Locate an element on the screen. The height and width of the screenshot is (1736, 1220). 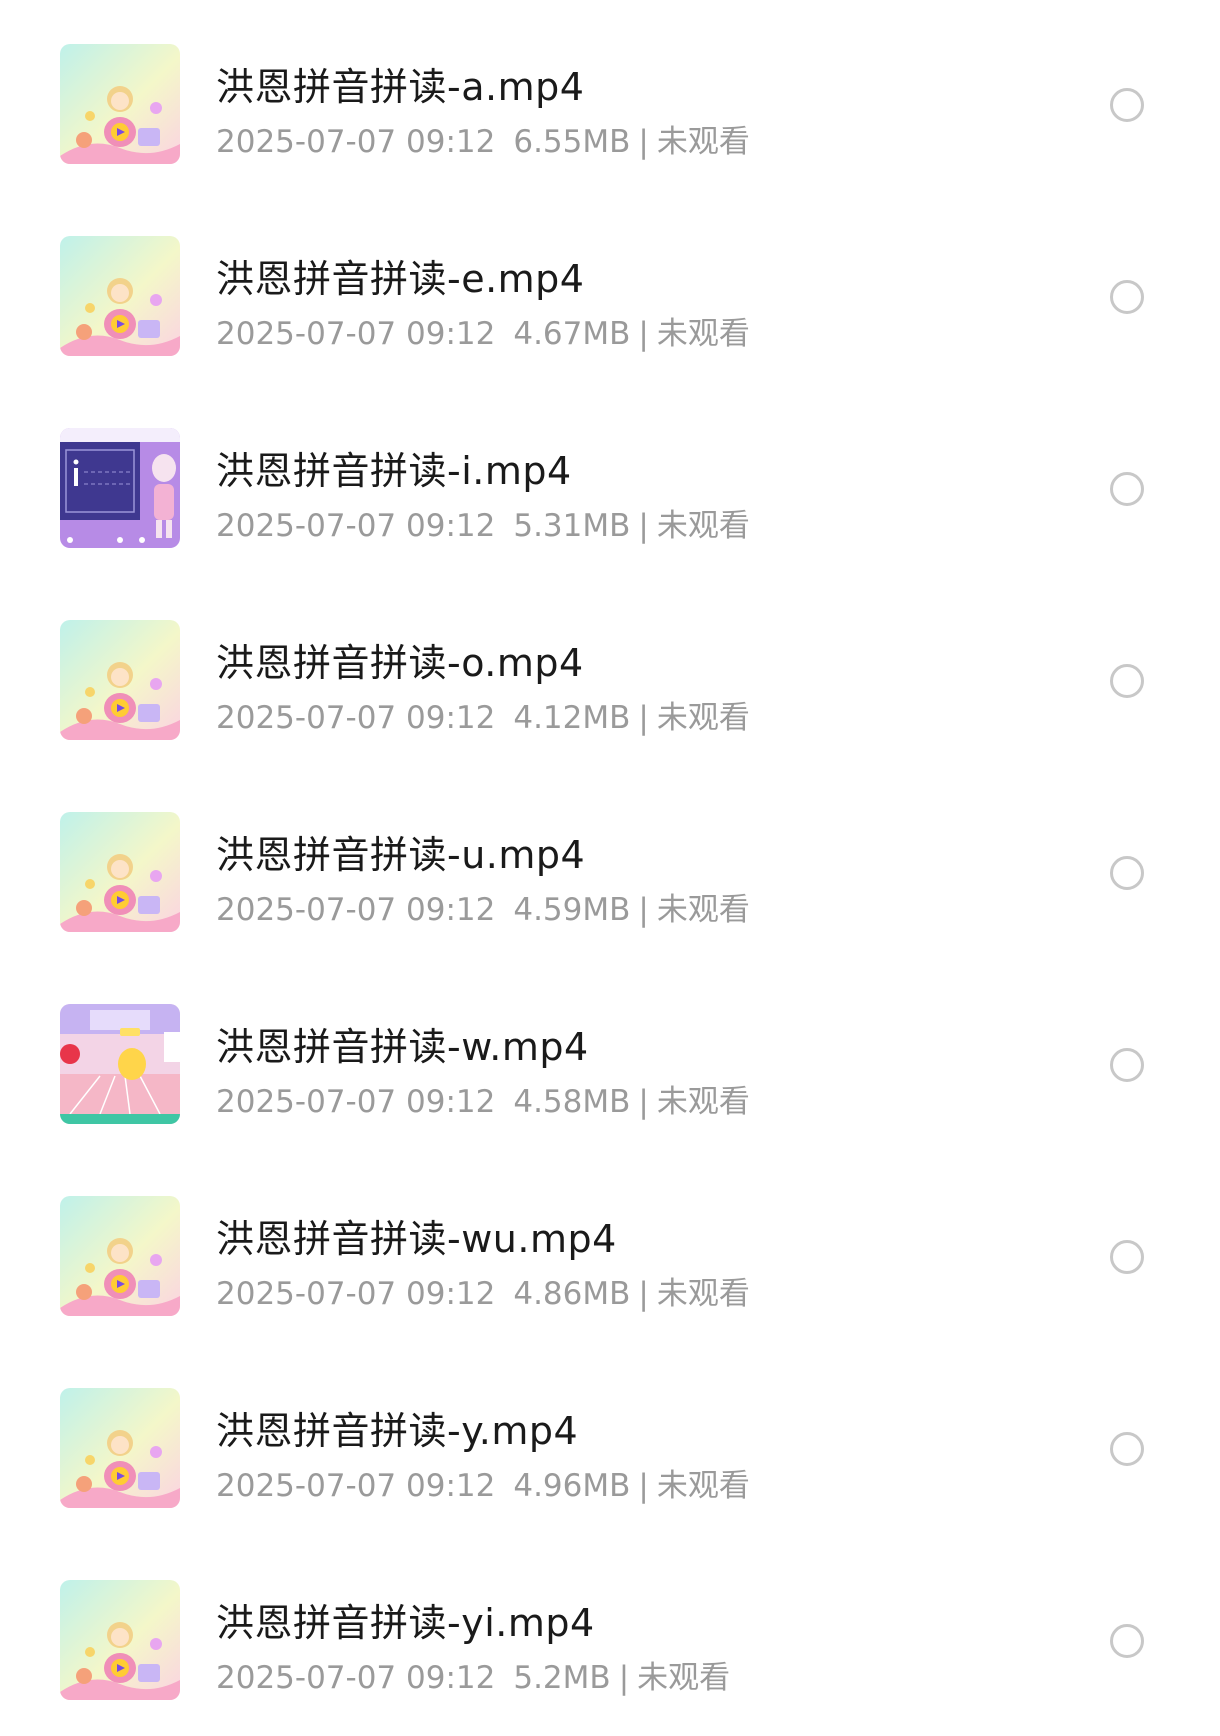
file-meta: 2025-07-07 09:12 4.12MB | 未观看 is located at coordinates (483, 714).